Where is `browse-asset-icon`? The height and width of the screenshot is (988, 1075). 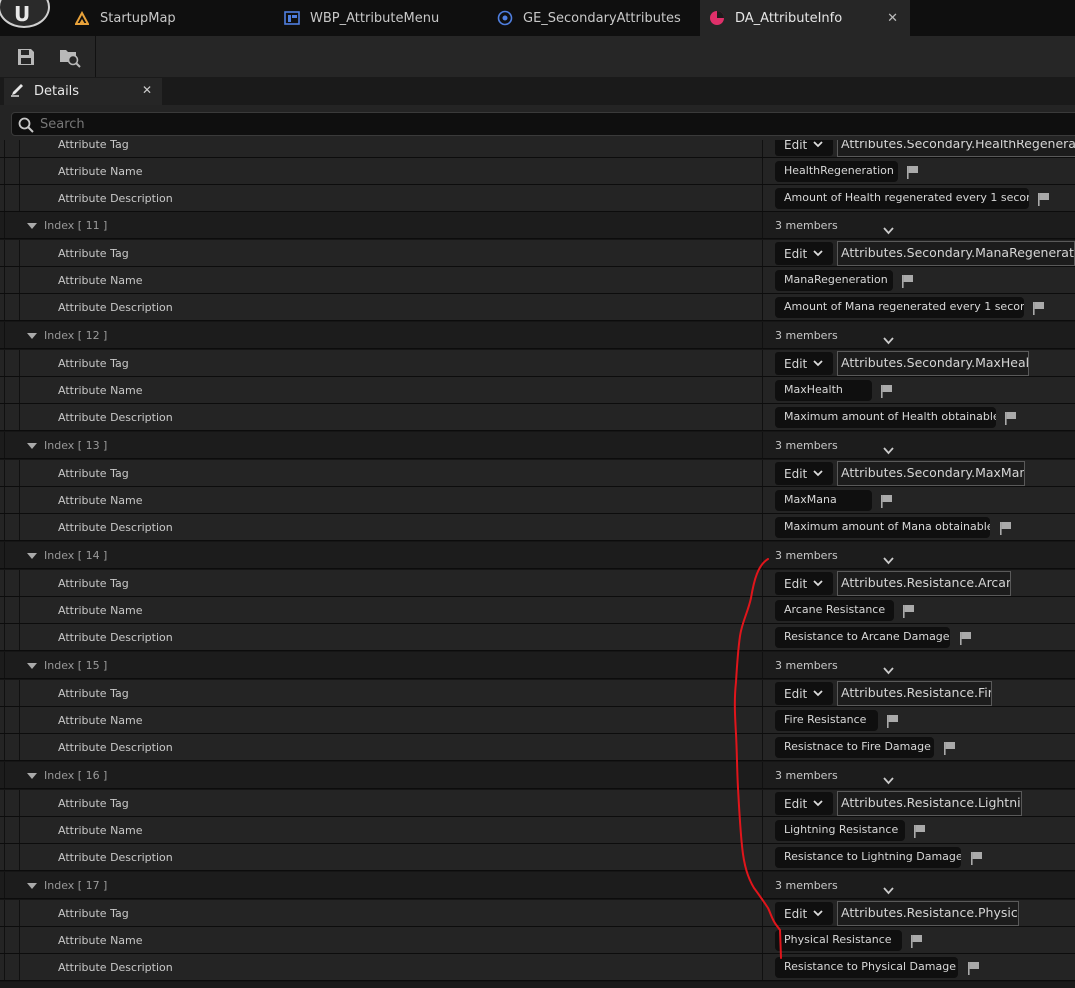
browse-asset-icon is located at coordinates (70, 57).